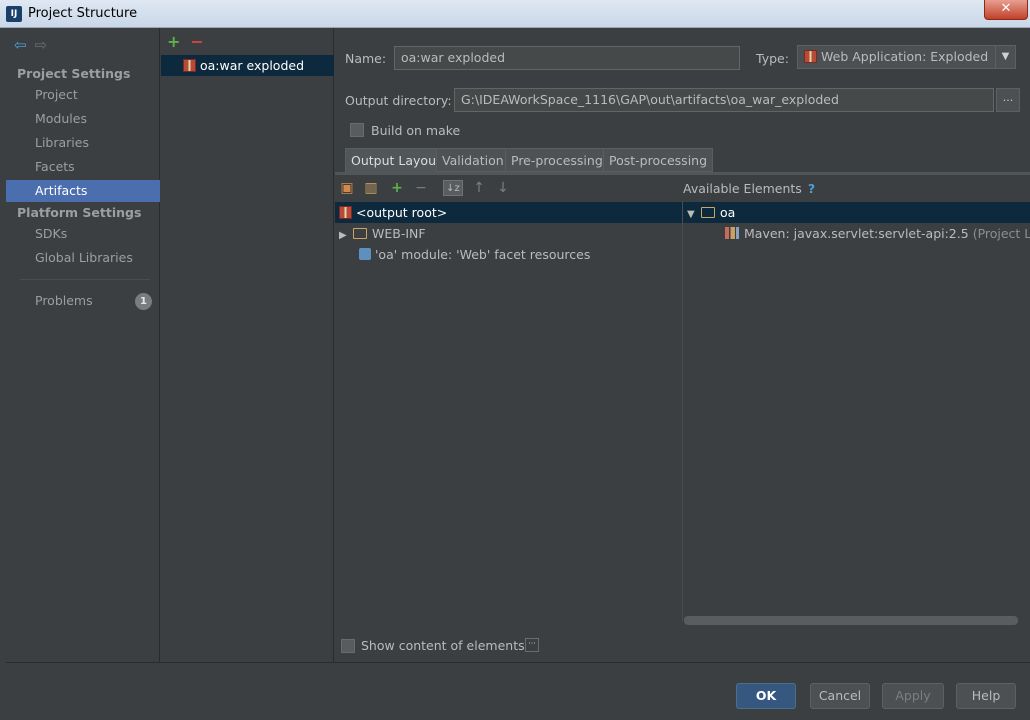 This screenshot has width=1030, height=720. What do you see at coordinates (421, 188) in the screenshot?
I see `remove-element-icon: −` at bounding box center [421, 188].